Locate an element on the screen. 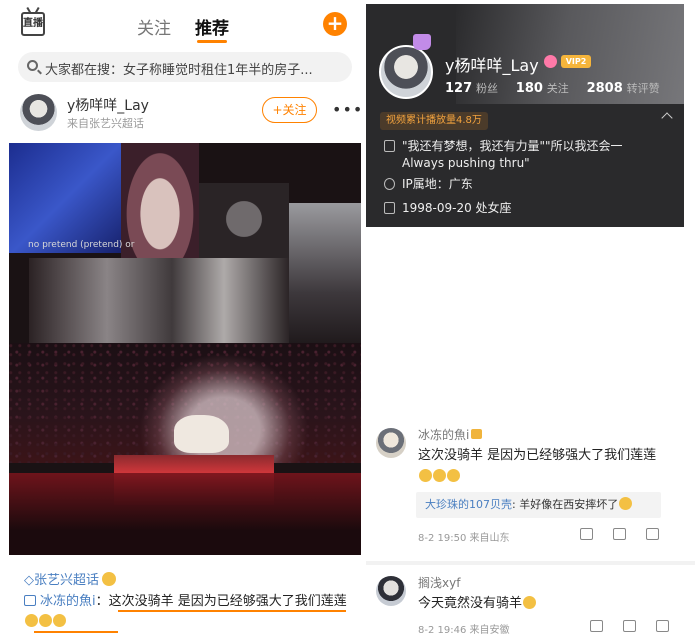  follow-button: +关注 is located at coordinates (289, 110).